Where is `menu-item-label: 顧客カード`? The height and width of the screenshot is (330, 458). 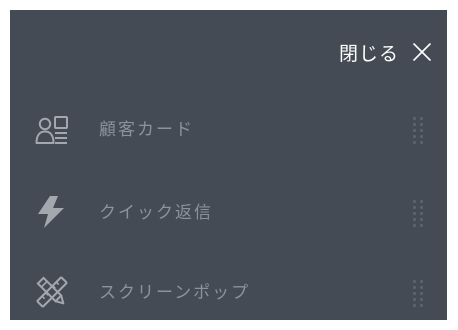
menu-item-label: 顧客カード is located at coordinates (146, 130).